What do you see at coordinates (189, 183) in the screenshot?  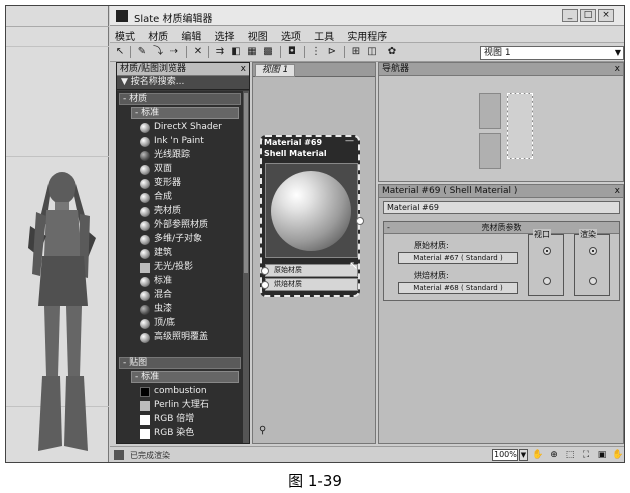 I see `material-item: 变形器` at bounding box center [189, 183].